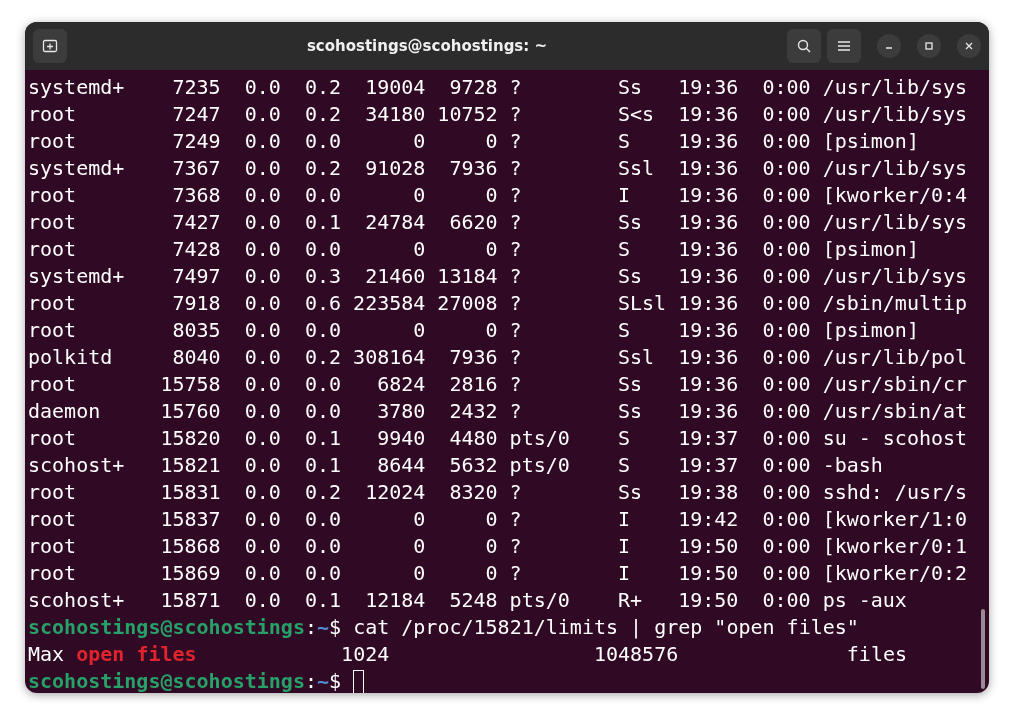 This screenshot has width=1014, height=722. Describe the element at coordinates (642, 303) in the screenshot. I see `process-field: SLsl` at that location.